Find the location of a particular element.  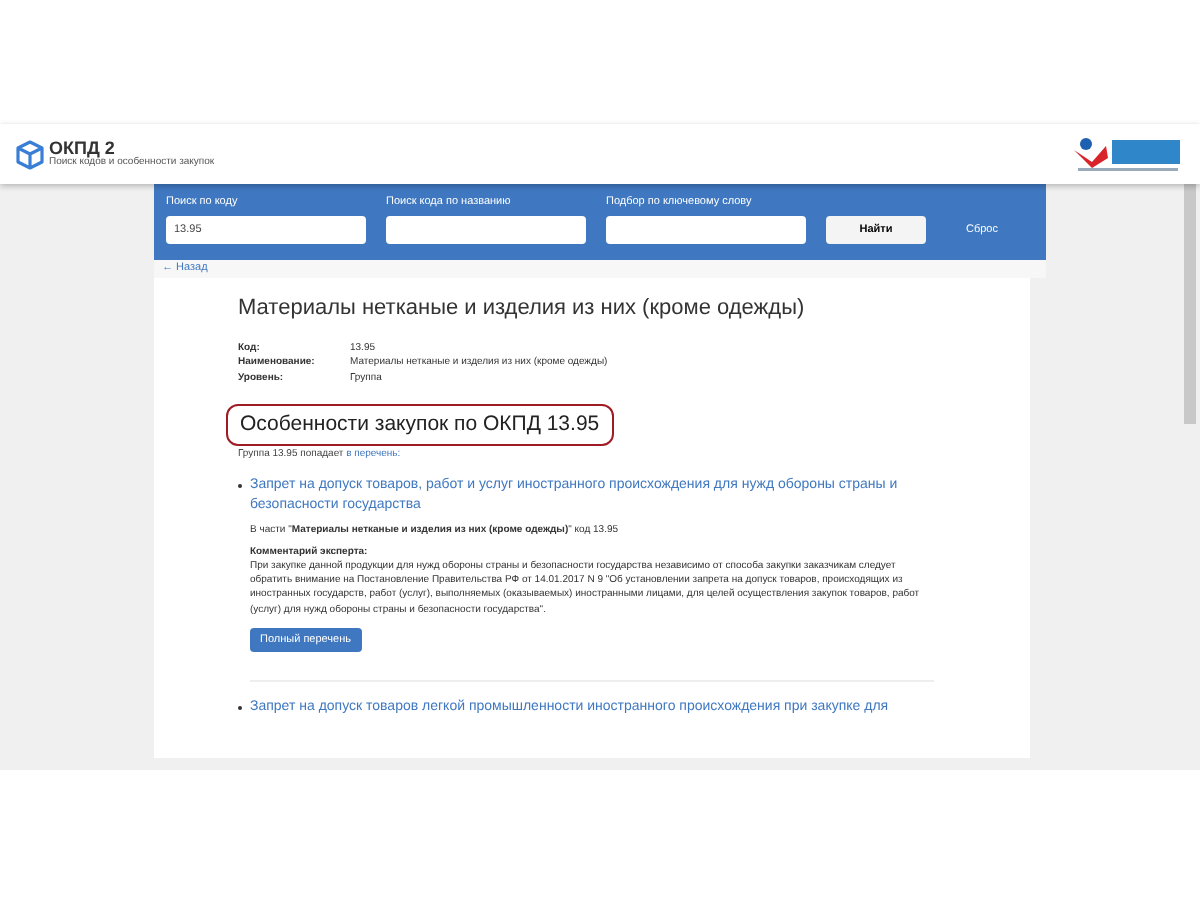

section-title: Особенности закупок по ОКПД 13.95 is located at coordinates (420, 425).